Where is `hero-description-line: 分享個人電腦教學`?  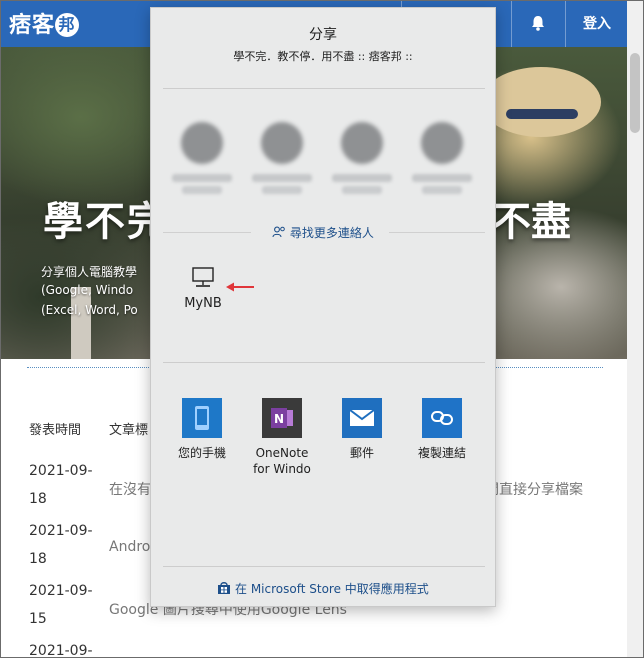
hero-description-line: 分享個人電腦教學 is located at coordinates (89, 272).